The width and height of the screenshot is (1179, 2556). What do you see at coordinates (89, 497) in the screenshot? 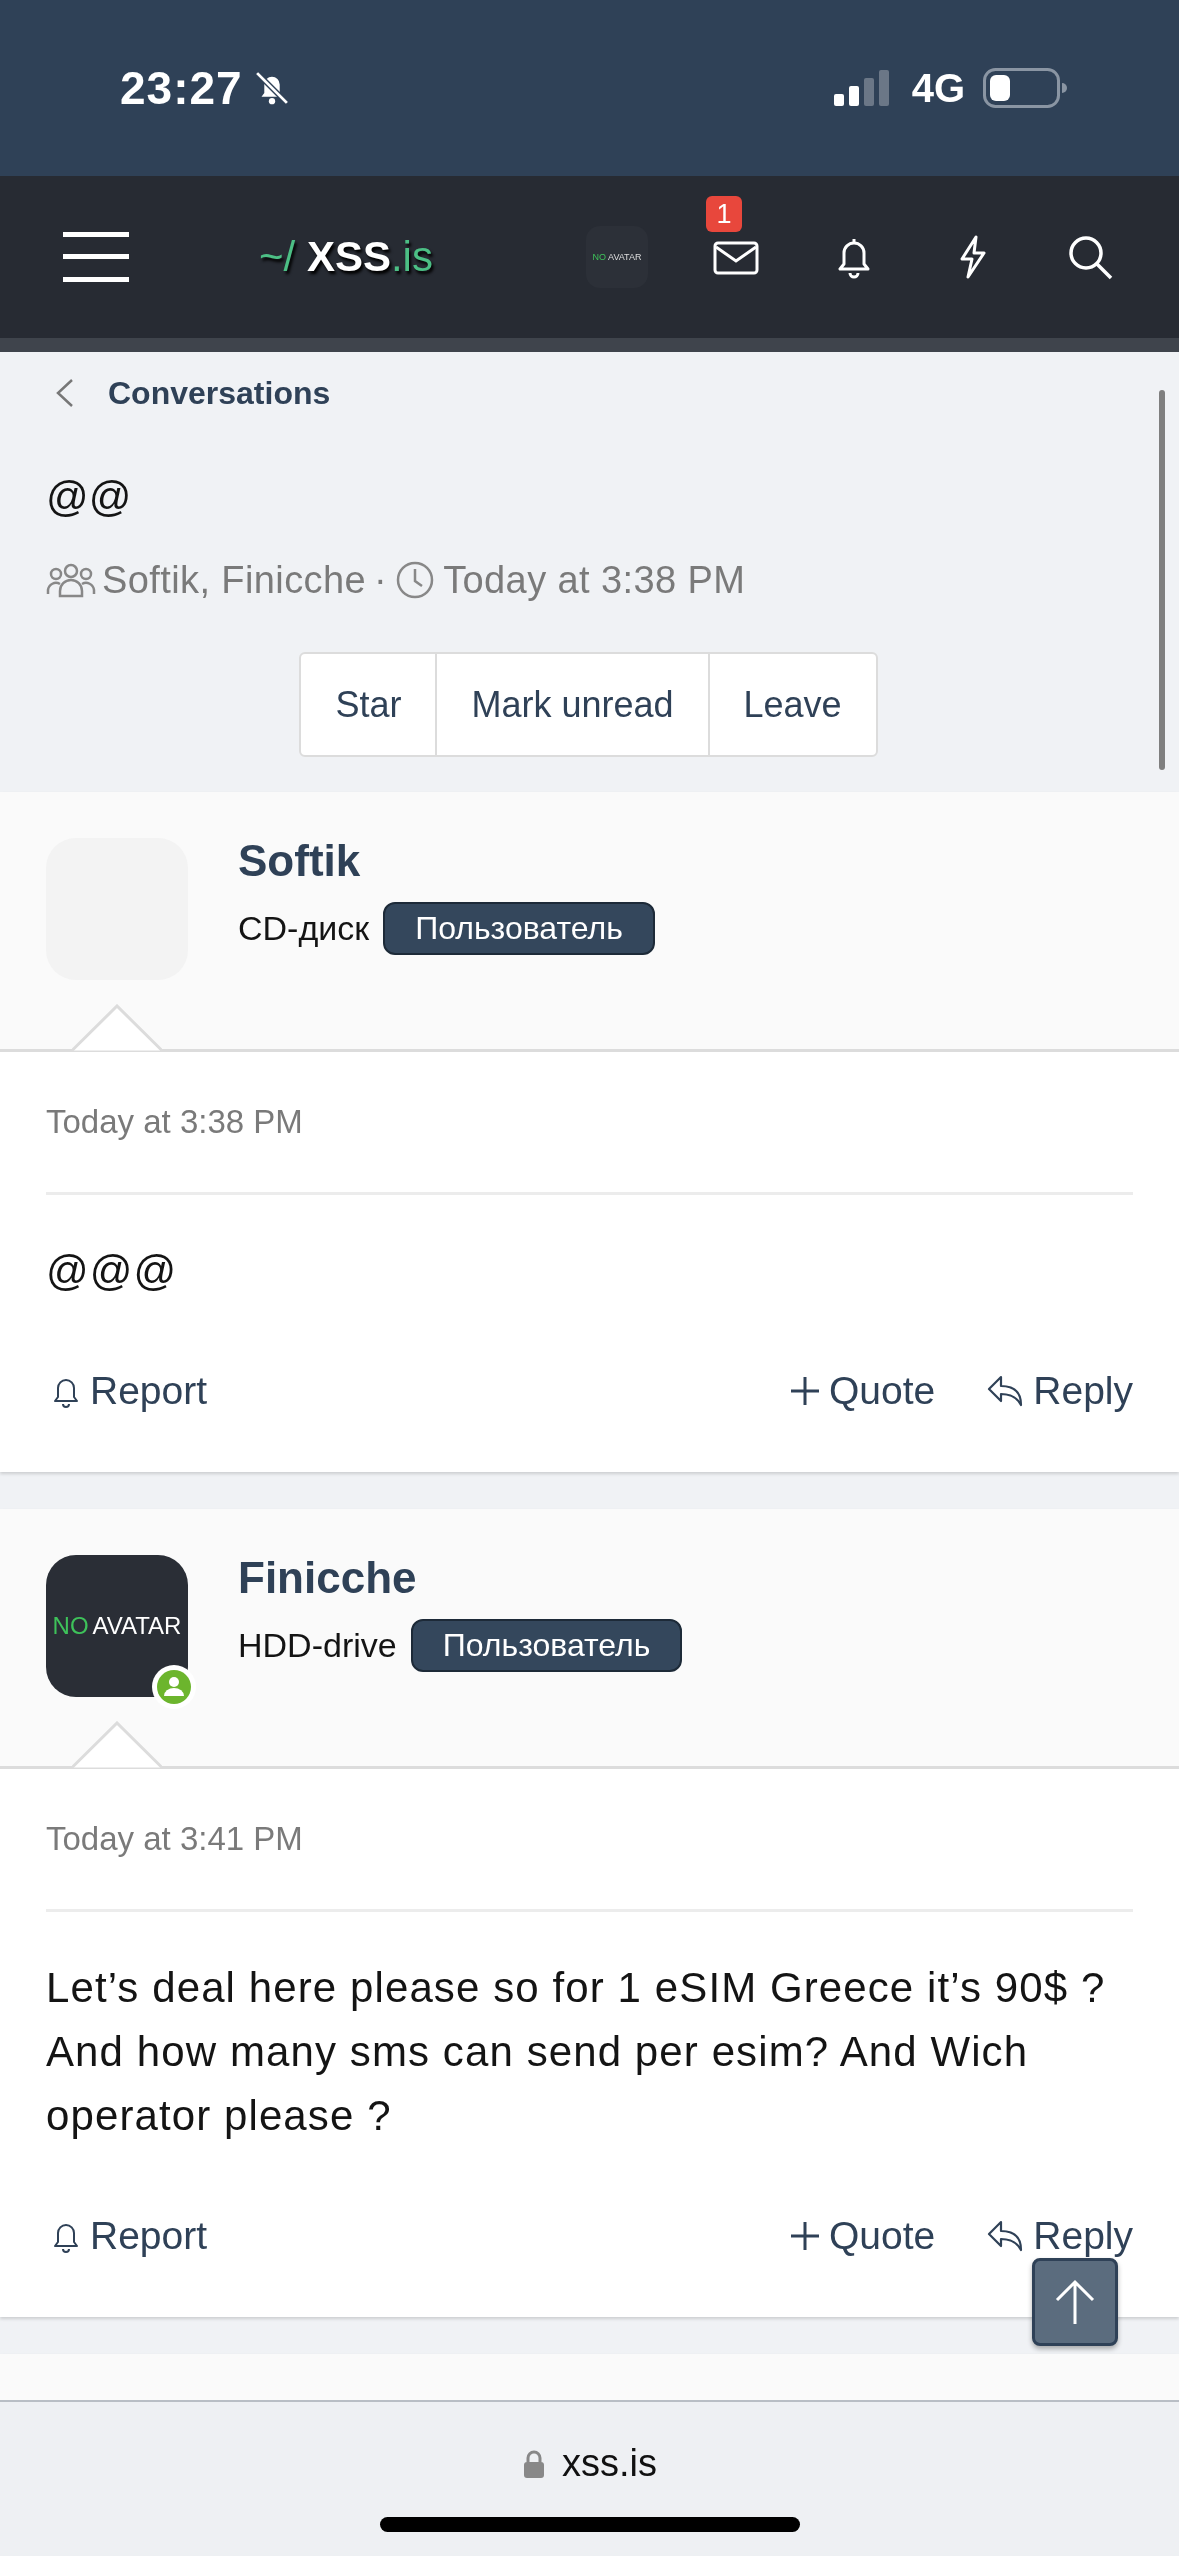
I see `conversation-title: @@` at bounding box center [89, 497].